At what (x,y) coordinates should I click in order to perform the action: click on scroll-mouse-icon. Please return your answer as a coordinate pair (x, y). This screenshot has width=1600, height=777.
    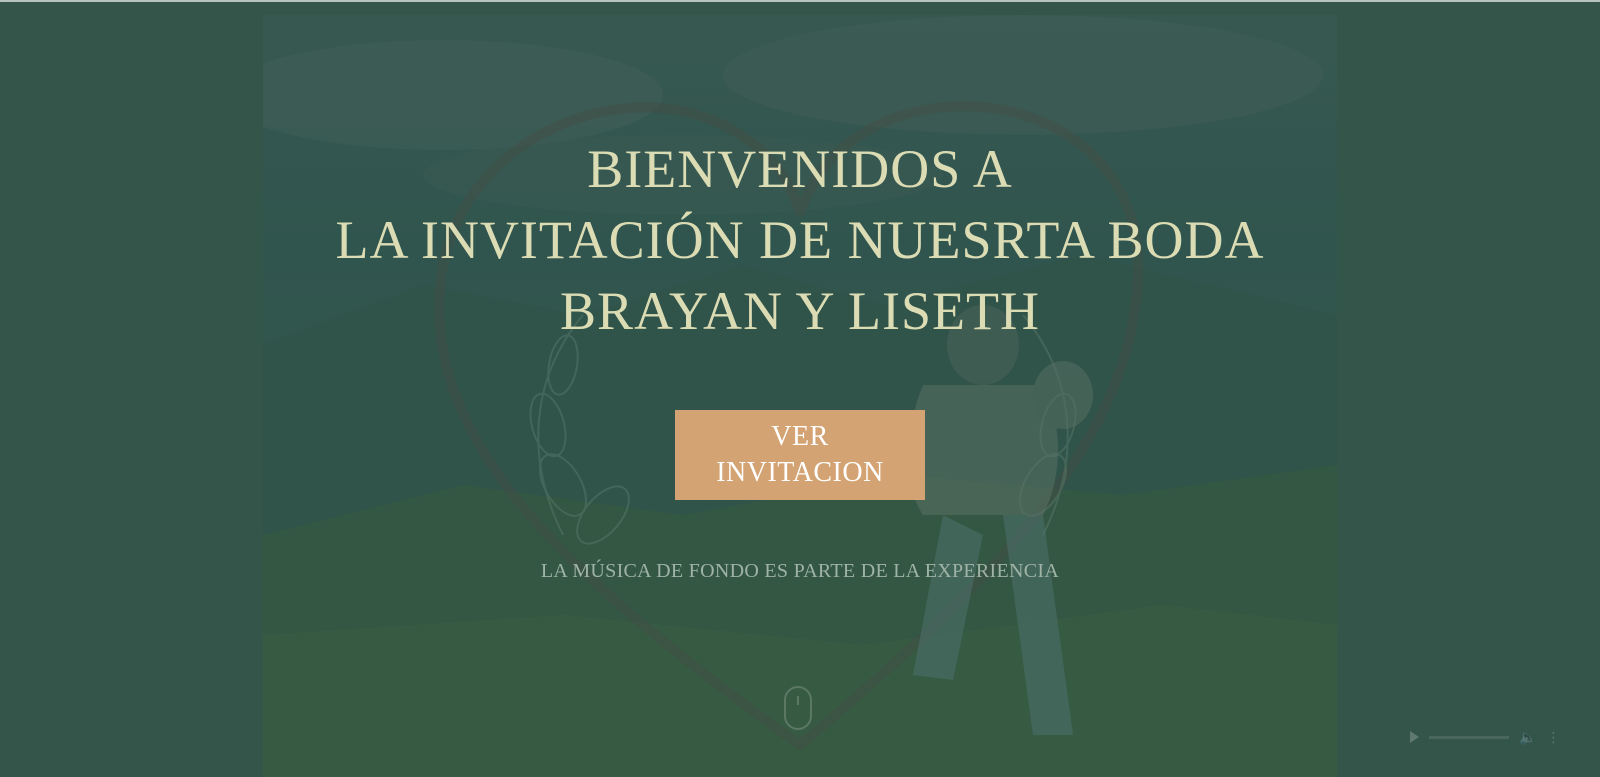
    Looking at the image, I should click on (798, 708).